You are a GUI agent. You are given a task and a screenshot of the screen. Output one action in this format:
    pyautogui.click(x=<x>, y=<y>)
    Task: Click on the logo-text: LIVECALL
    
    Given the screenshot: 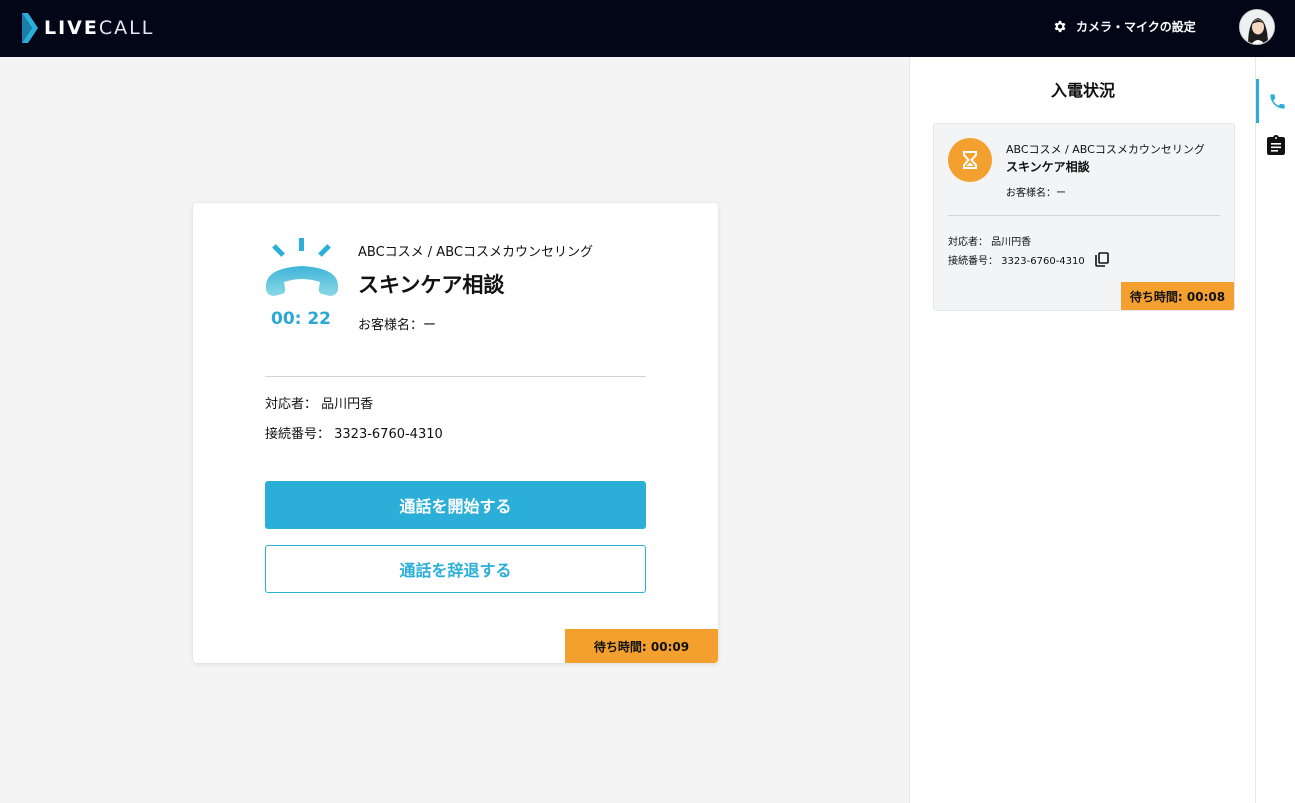 What is the action you would take?
    pyautogui.click(x=99, y=28)
    